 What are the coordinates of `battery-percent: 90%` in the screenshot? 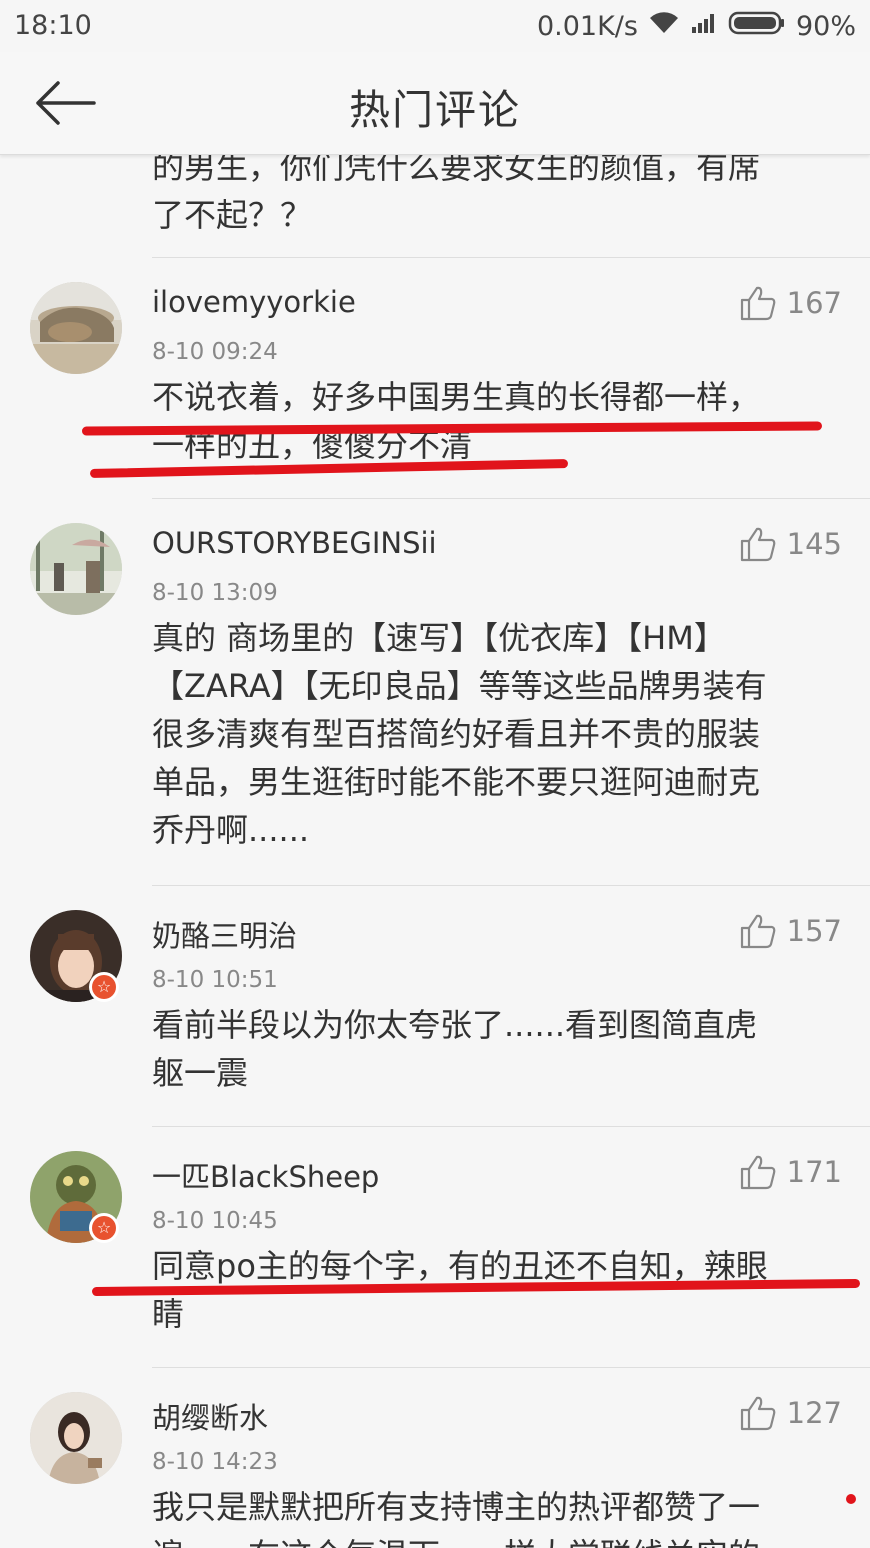 It's located at (825, 26).